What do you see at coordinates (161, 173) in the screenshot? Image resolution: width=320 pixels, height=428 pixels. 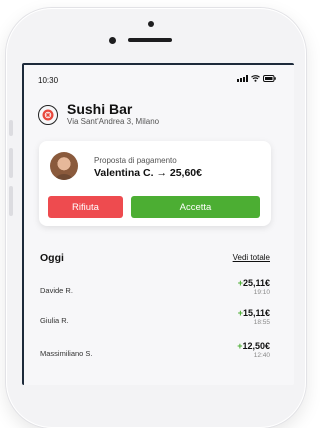 I see `arrow-icon: →` at bounding box center [161, 173].